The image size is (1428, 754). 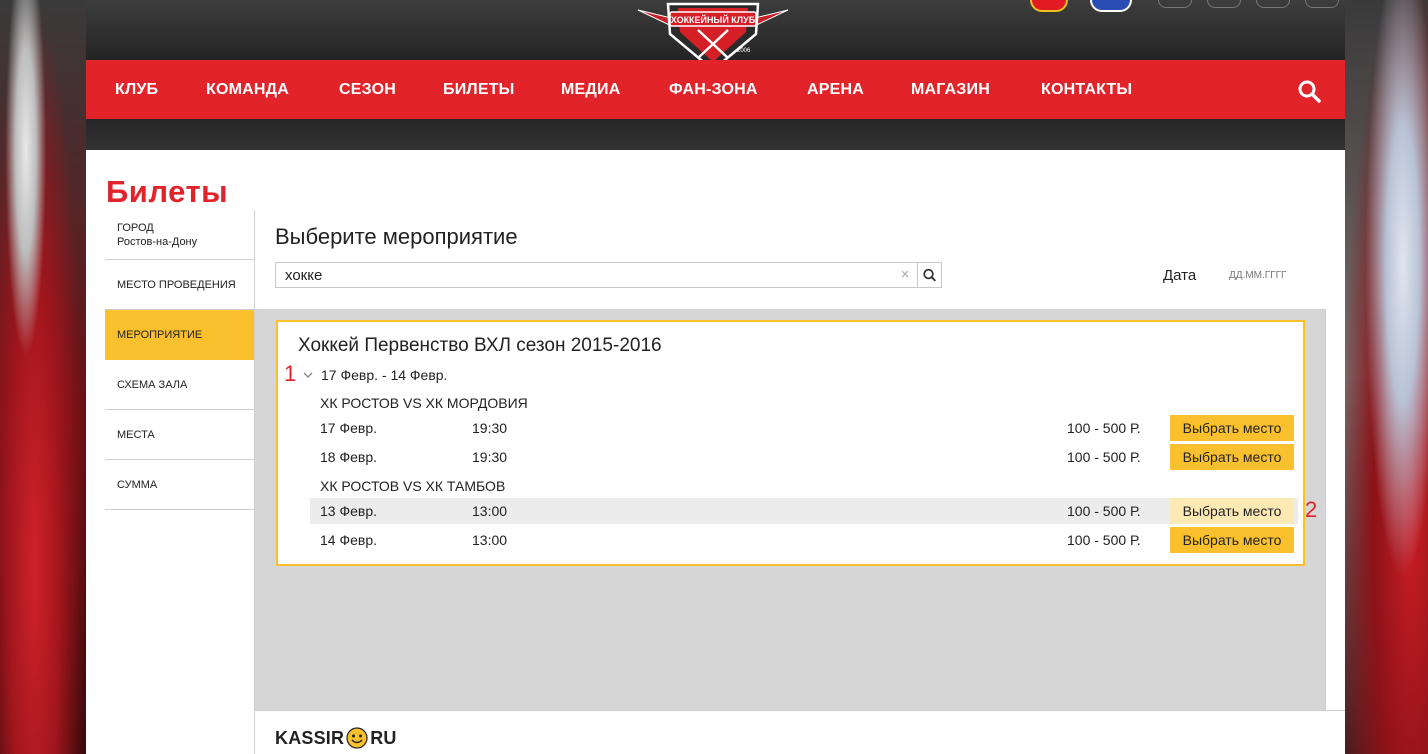 I want to click on step-seats: МЕСТА, so click(x=180, y=435).